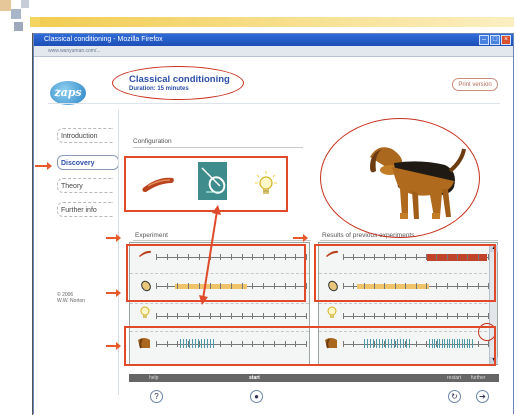 This screenshot has height=415, width=515. I want to click on saliva-row-arrow, so click(113, 346).